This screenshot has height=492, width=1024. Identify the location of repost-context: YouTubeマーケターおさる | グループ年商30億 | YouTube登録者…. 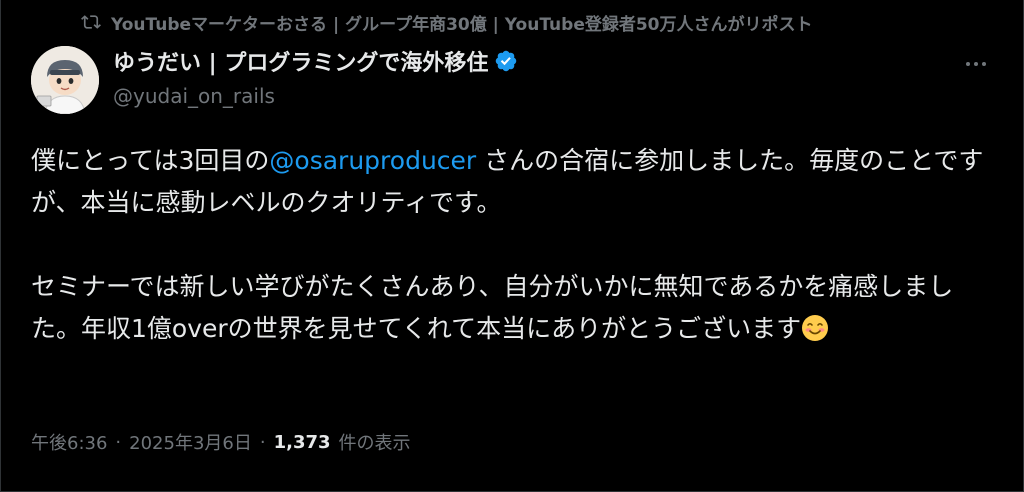
(447, 22).